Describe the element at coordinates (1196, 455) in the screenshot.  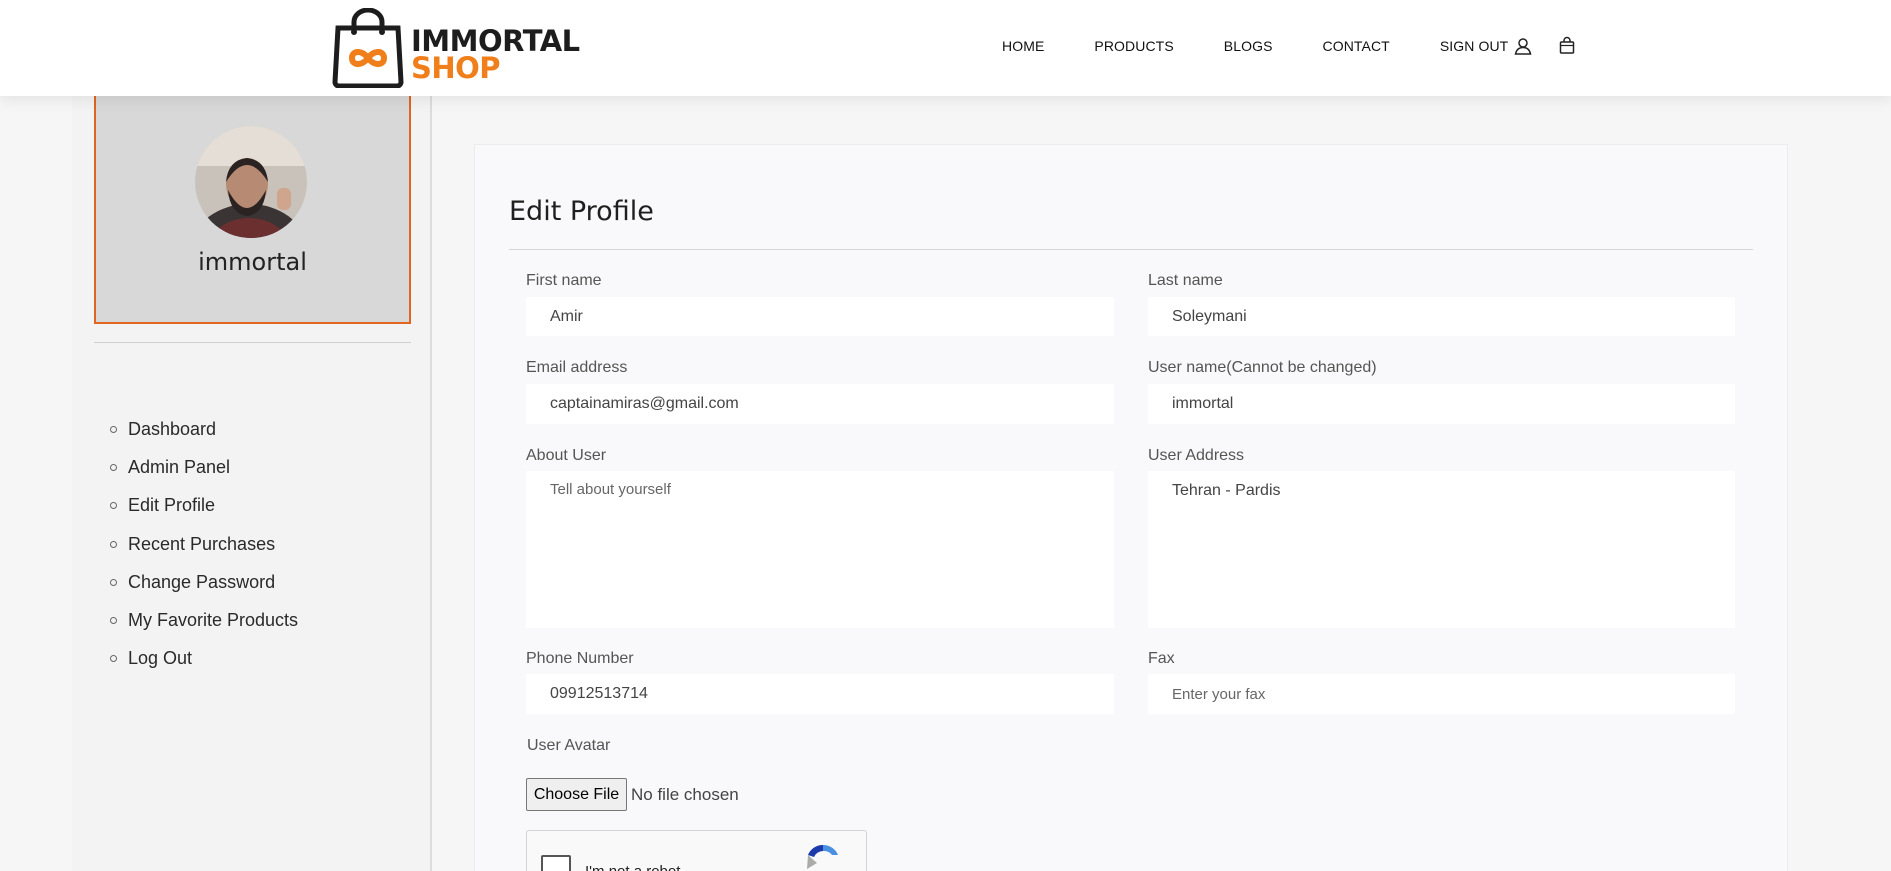
I see `address-label: User Address` at that location.